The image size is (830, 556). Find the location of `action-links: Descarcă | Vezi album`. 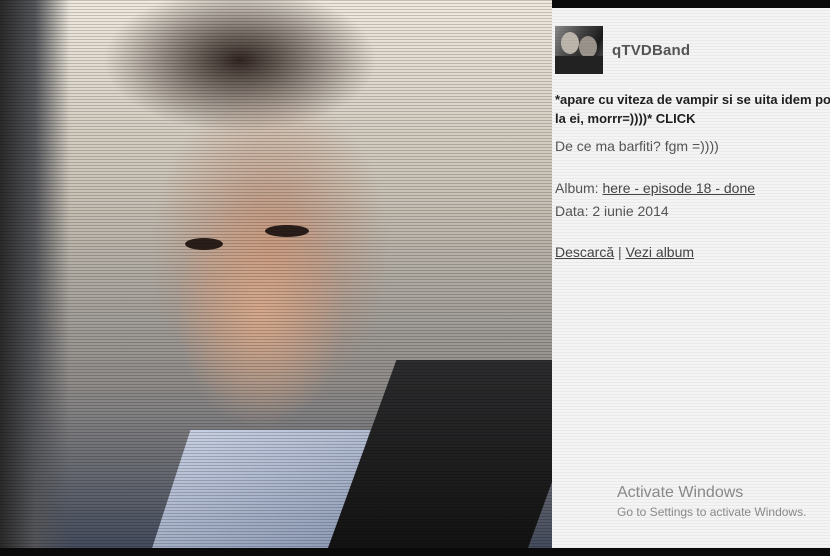

action-links: Descarcă | Vezi album is located at coordinates (624, 252).